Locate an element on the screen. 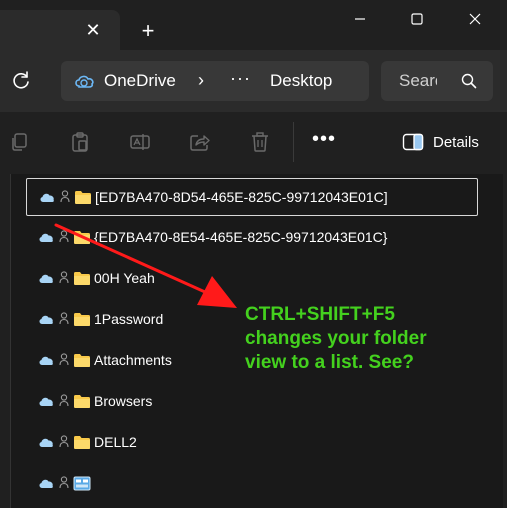 This screenshot has width=507, height=508. list-item: Browsers is located at coordinates (252, 402).